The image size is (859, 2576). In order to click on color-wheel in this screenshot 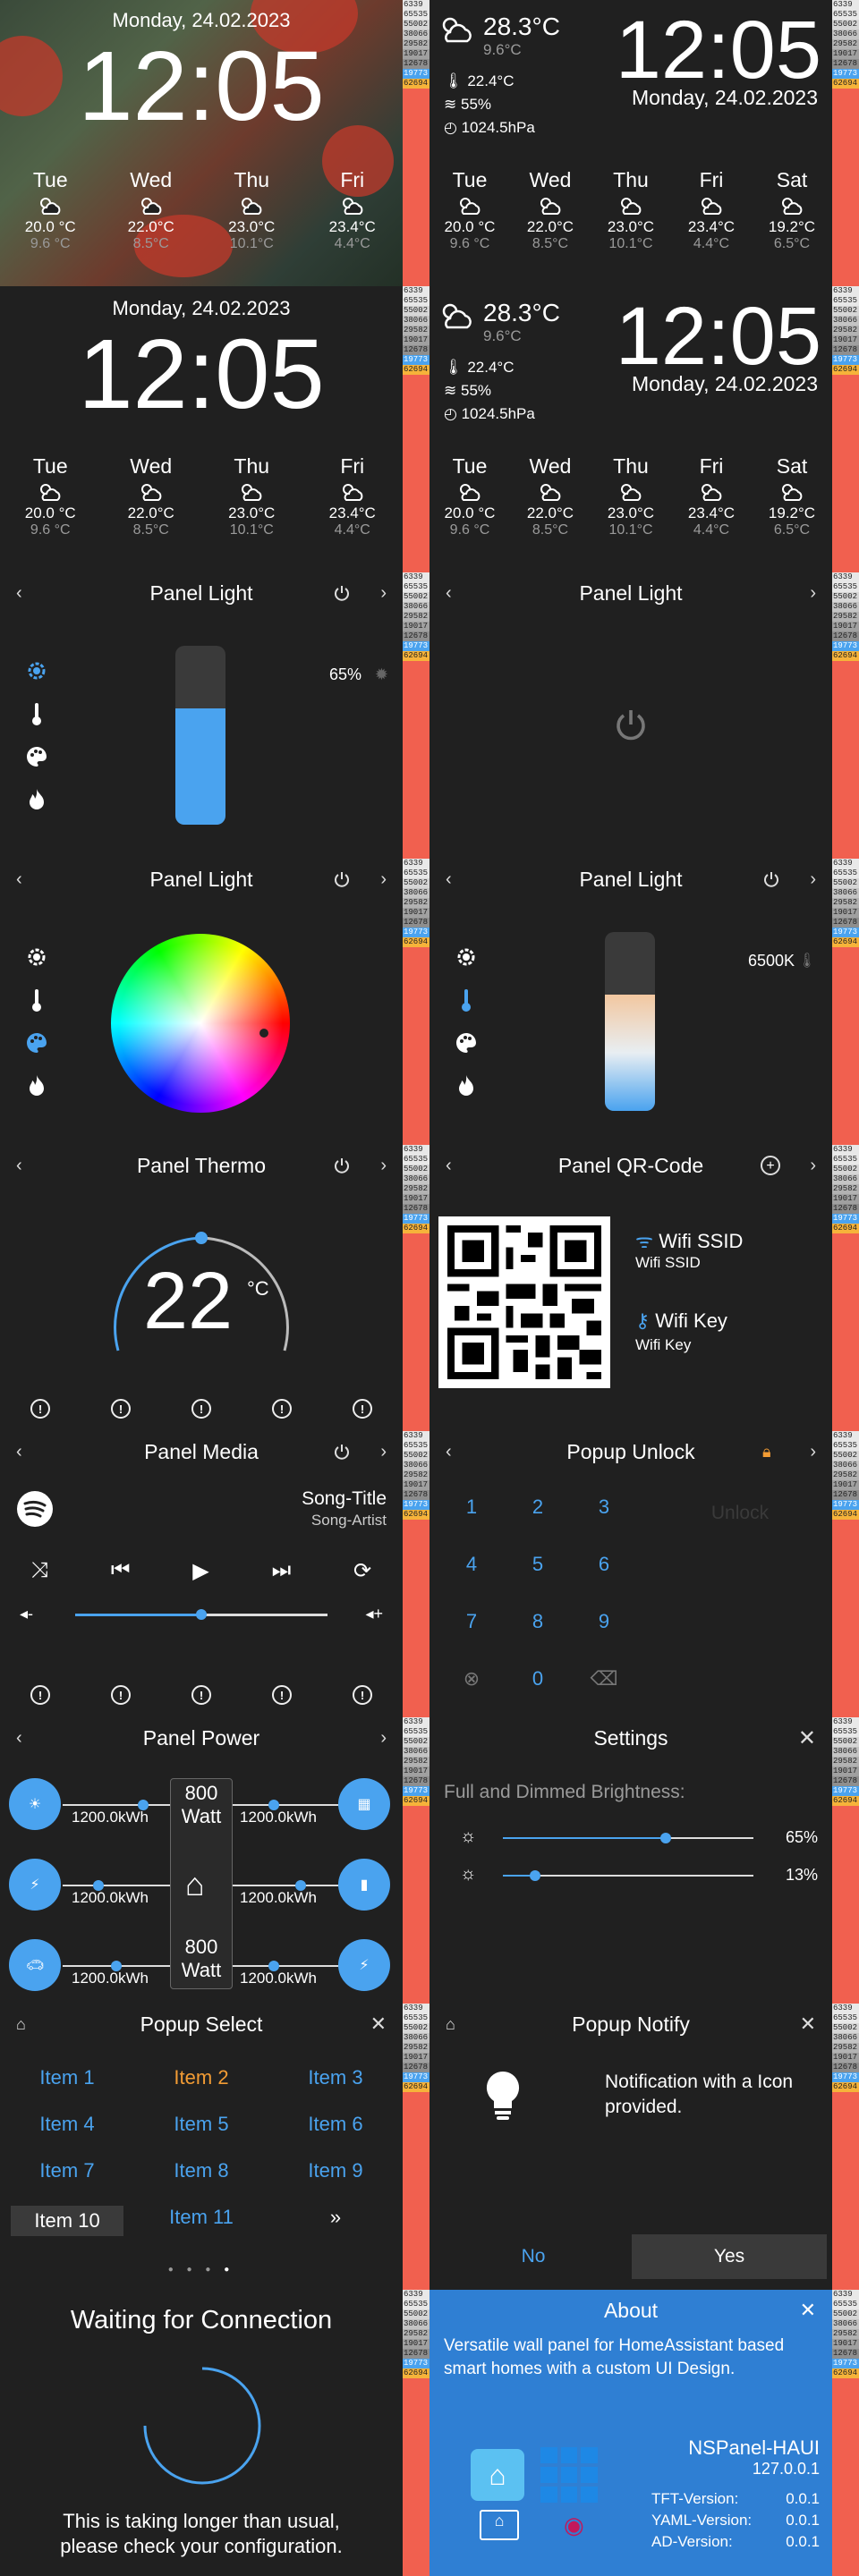, I will do `click(200, 1023)`.